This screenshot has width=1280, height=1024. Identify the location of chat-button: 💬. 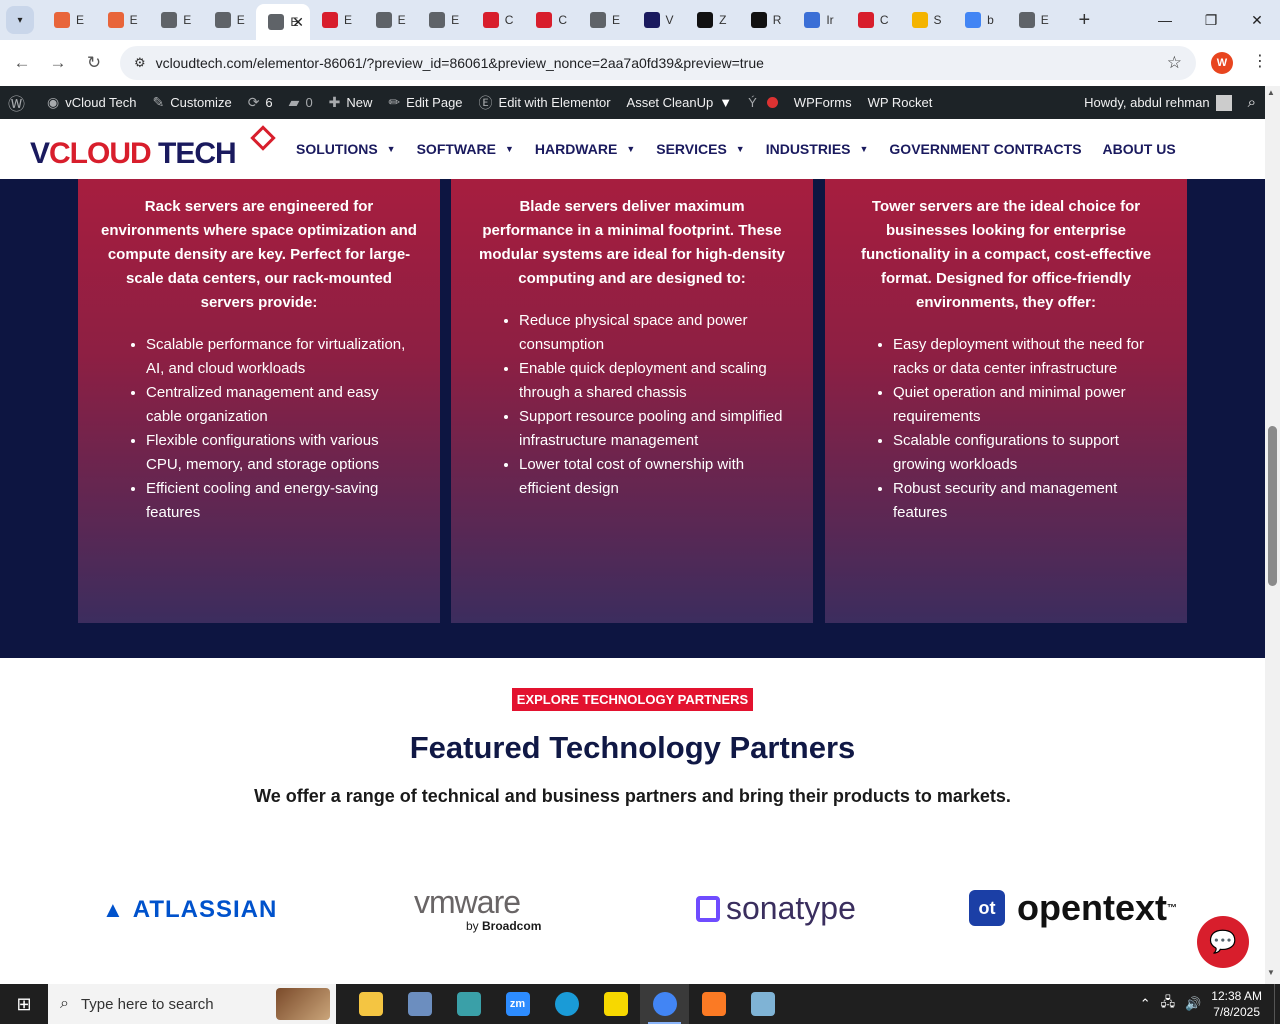
(1223, 942).